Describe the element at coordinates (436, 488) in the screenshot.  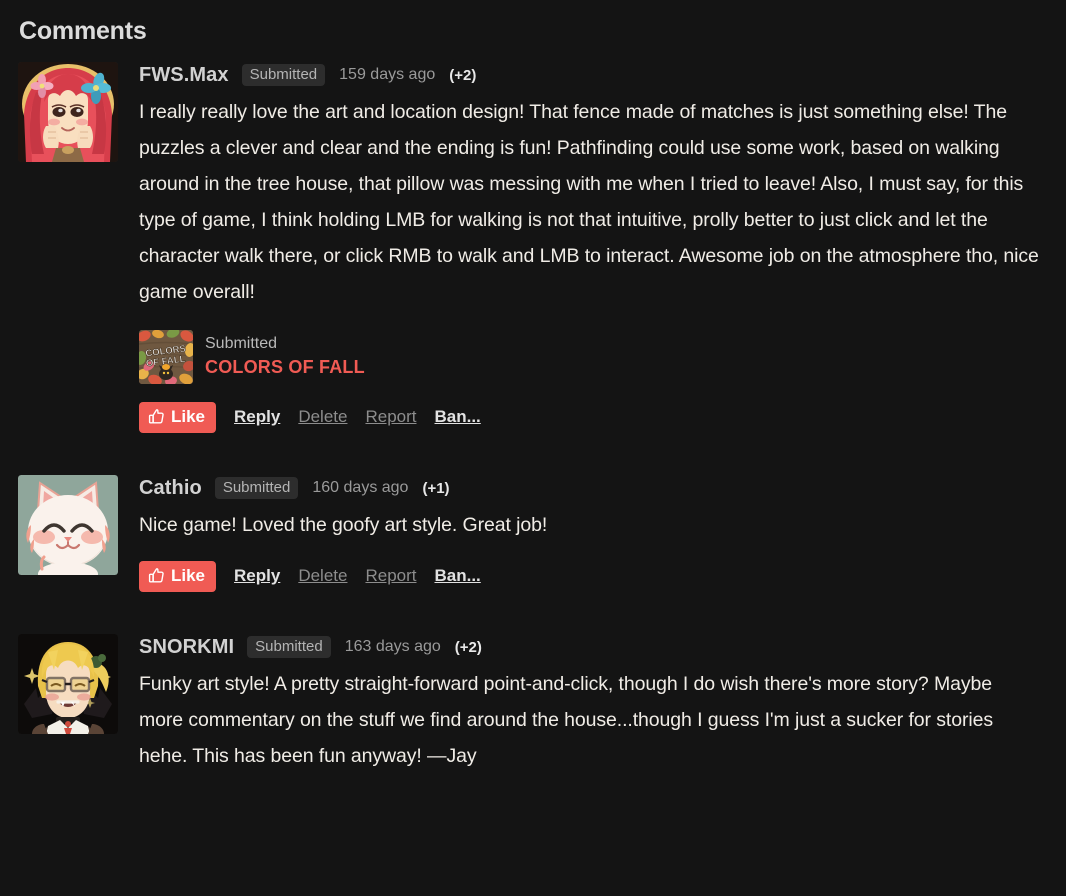
I see `comment-votes: (+1)` at that location.